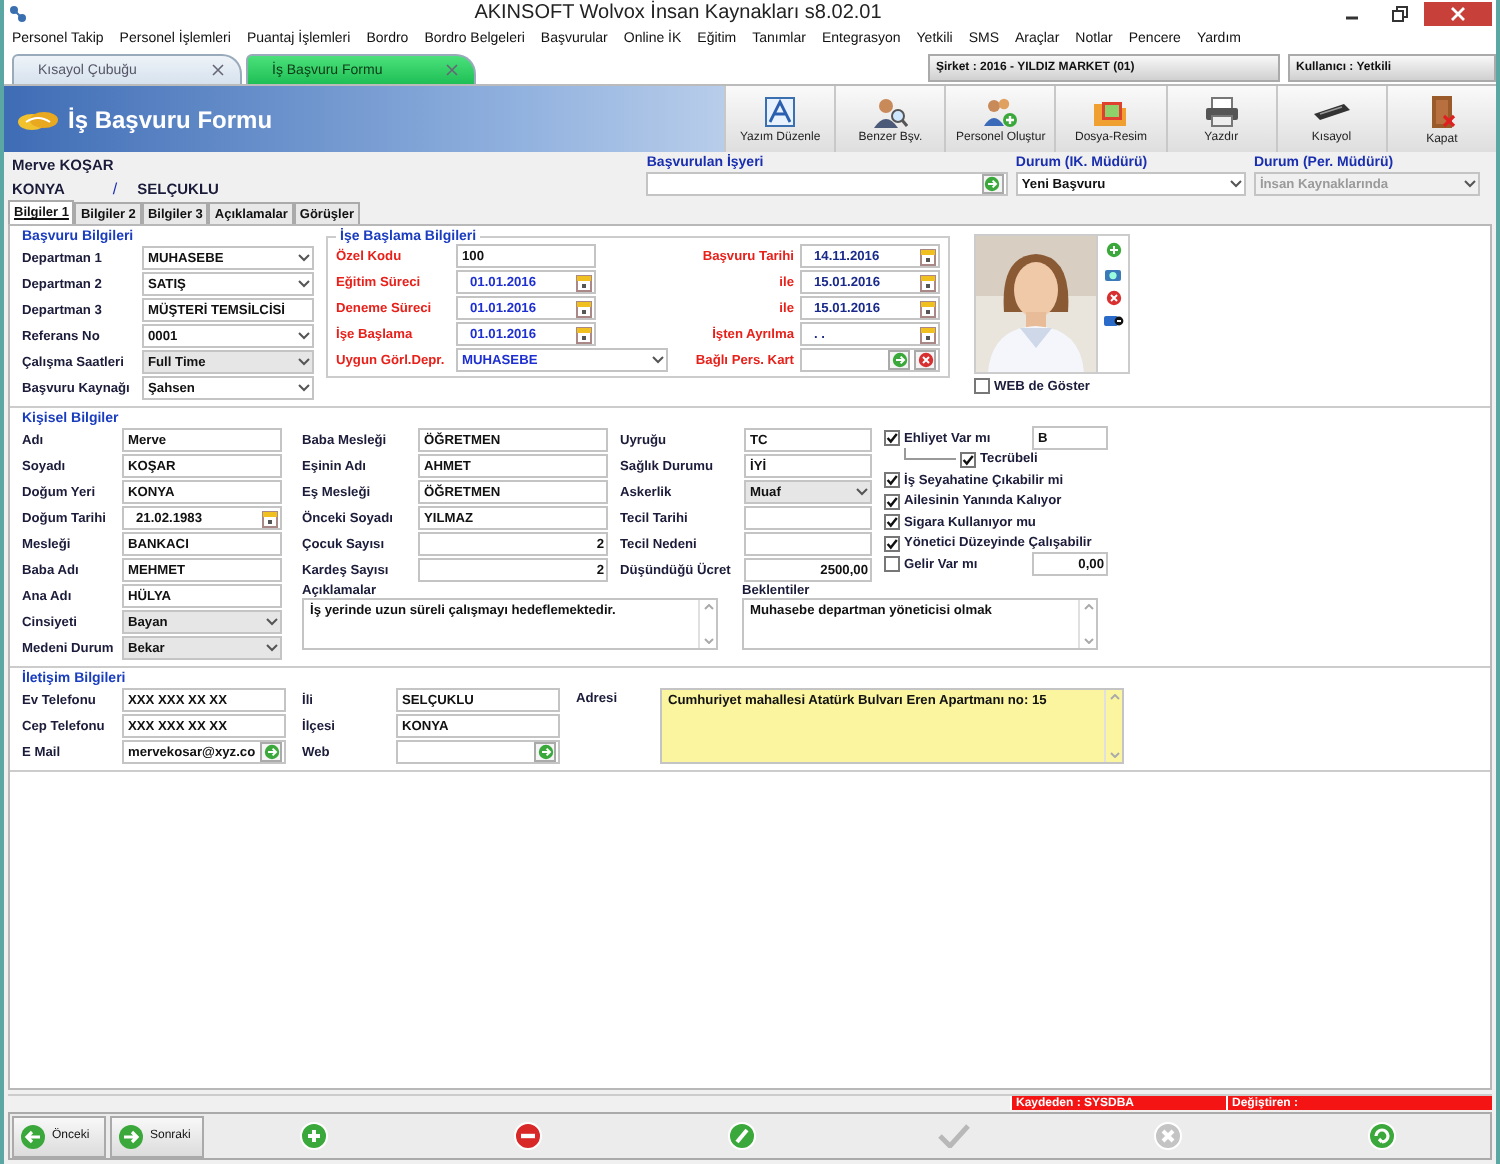 Image resolution: width=1500 pixels, height=1164 pixels. What do you see at coordinates (1221, 111) in the screenshot?
I see `printer-icon` at bounding box center [1221, 111].